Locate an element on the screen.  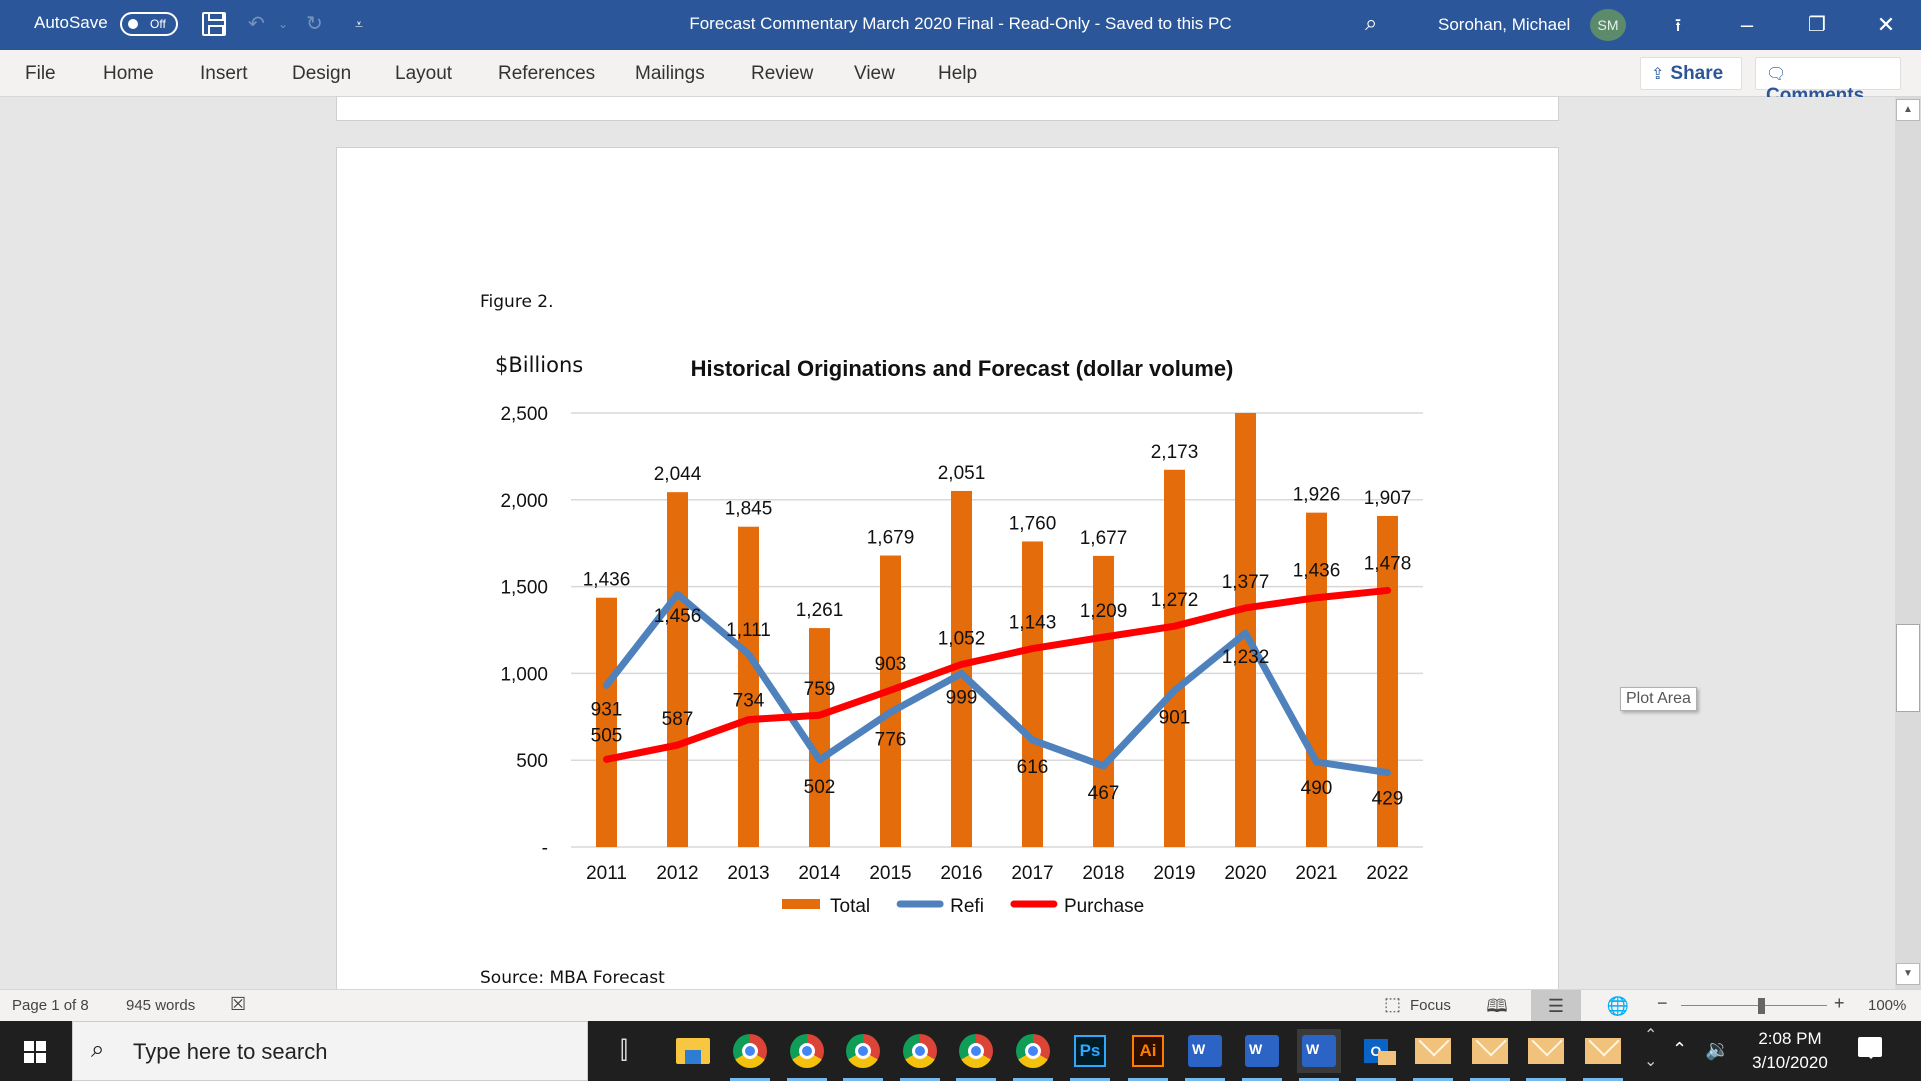
tab-review: Review is located at coordinates (782, 74).